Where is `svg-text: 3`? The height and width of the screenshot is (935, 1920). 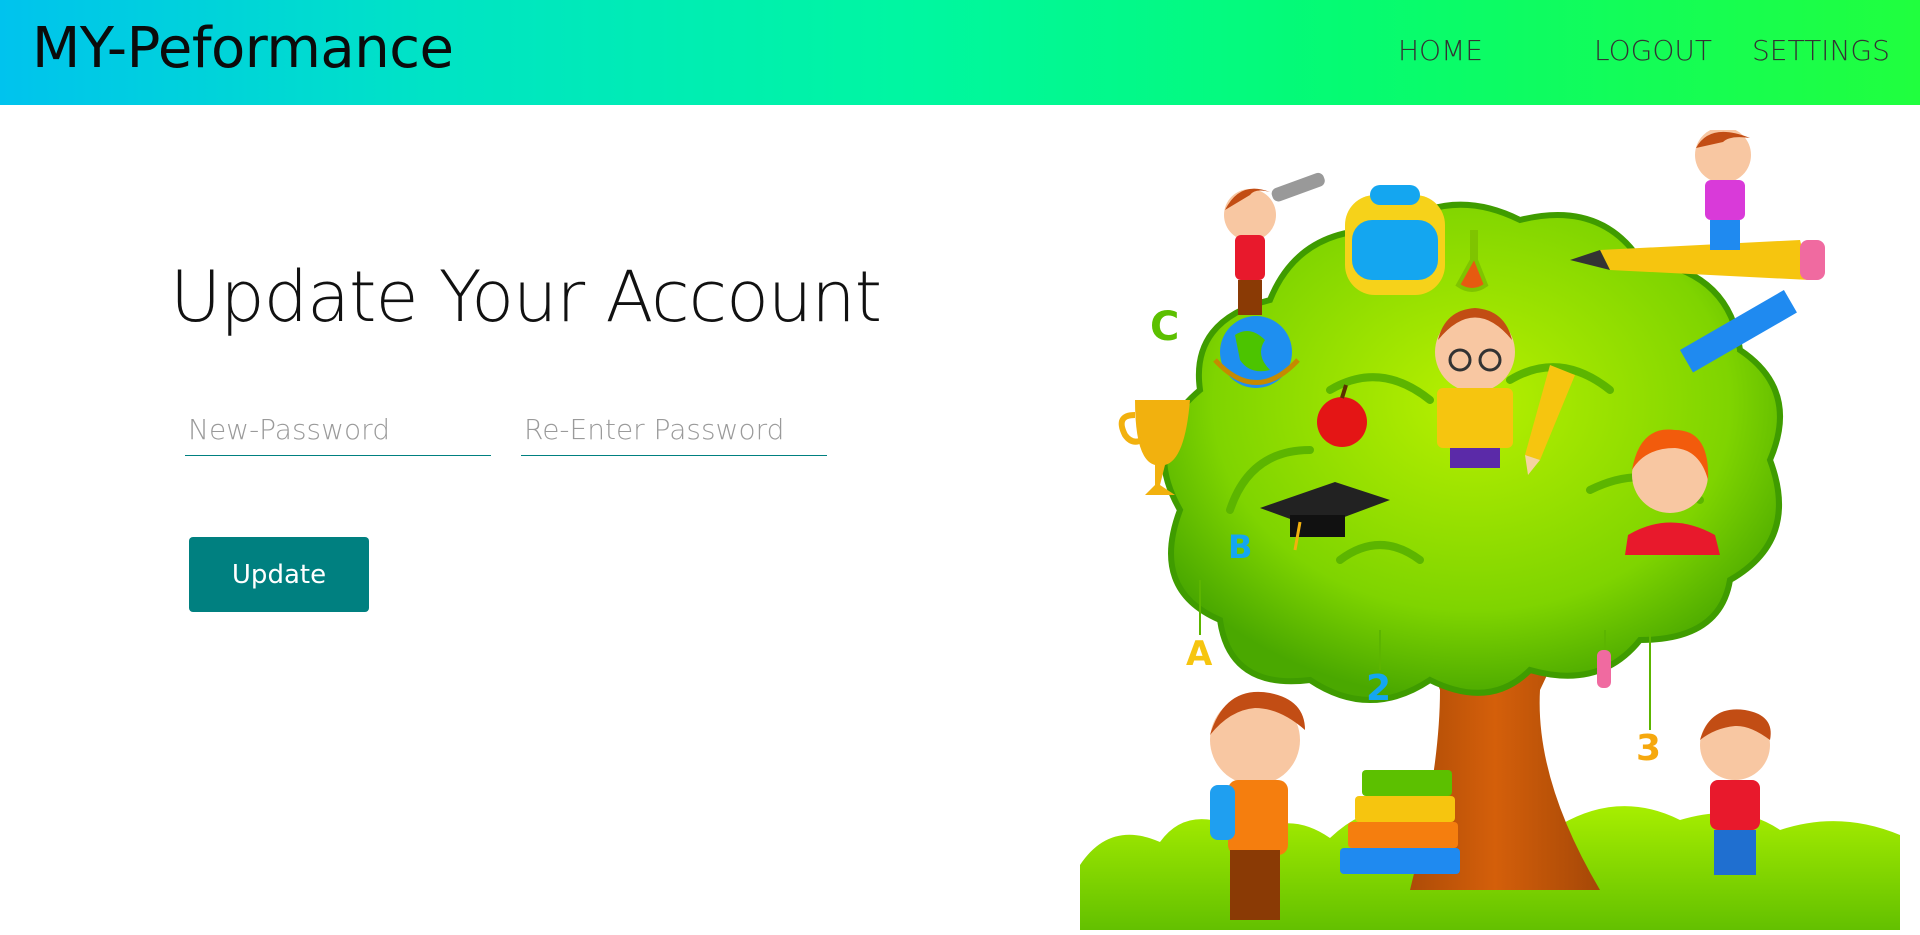
svg-text: 3 is located at coordinates (1648, 748).